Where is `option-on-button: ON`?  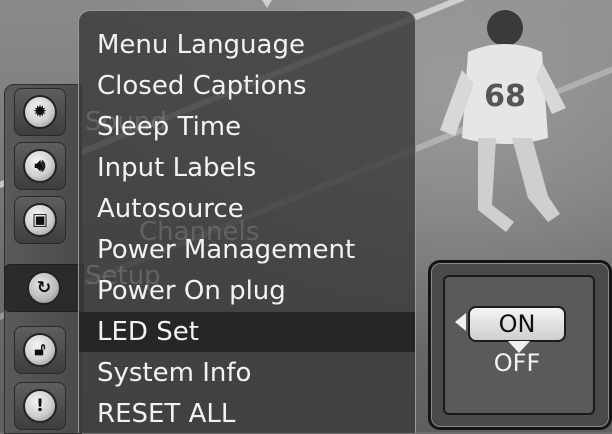 option-on-button: ON is located at coordinates (517, 324).